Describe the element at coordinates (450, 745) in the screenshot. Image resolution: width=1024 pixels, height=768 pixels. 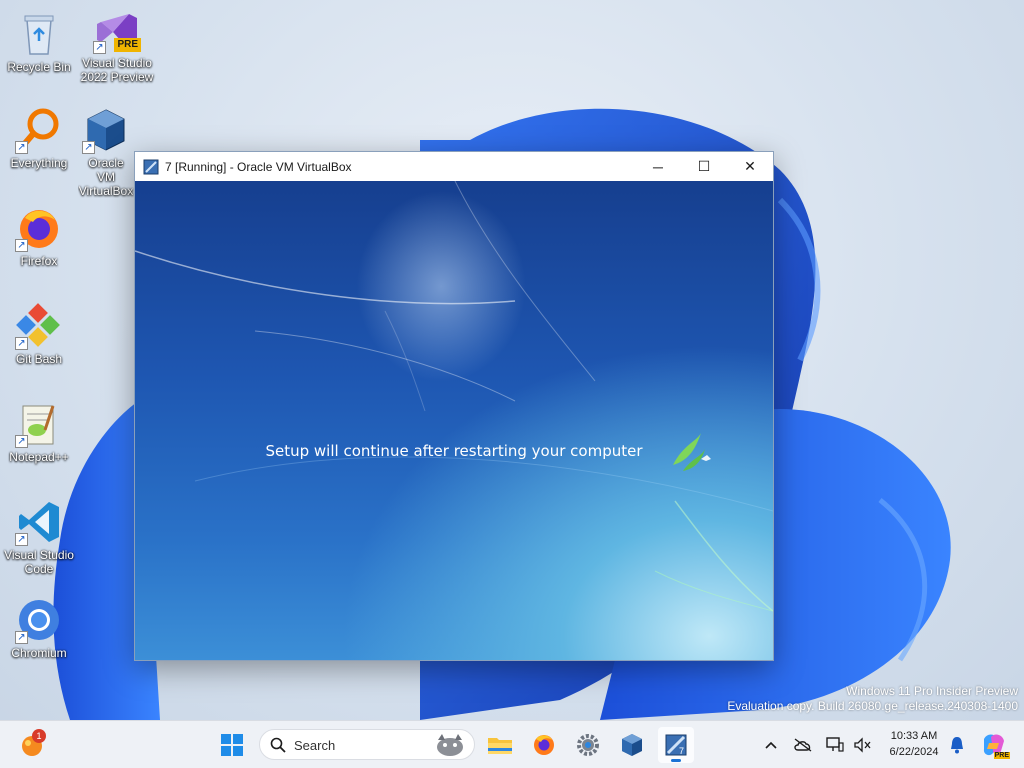
I see `search-highlight-icon` at that location.